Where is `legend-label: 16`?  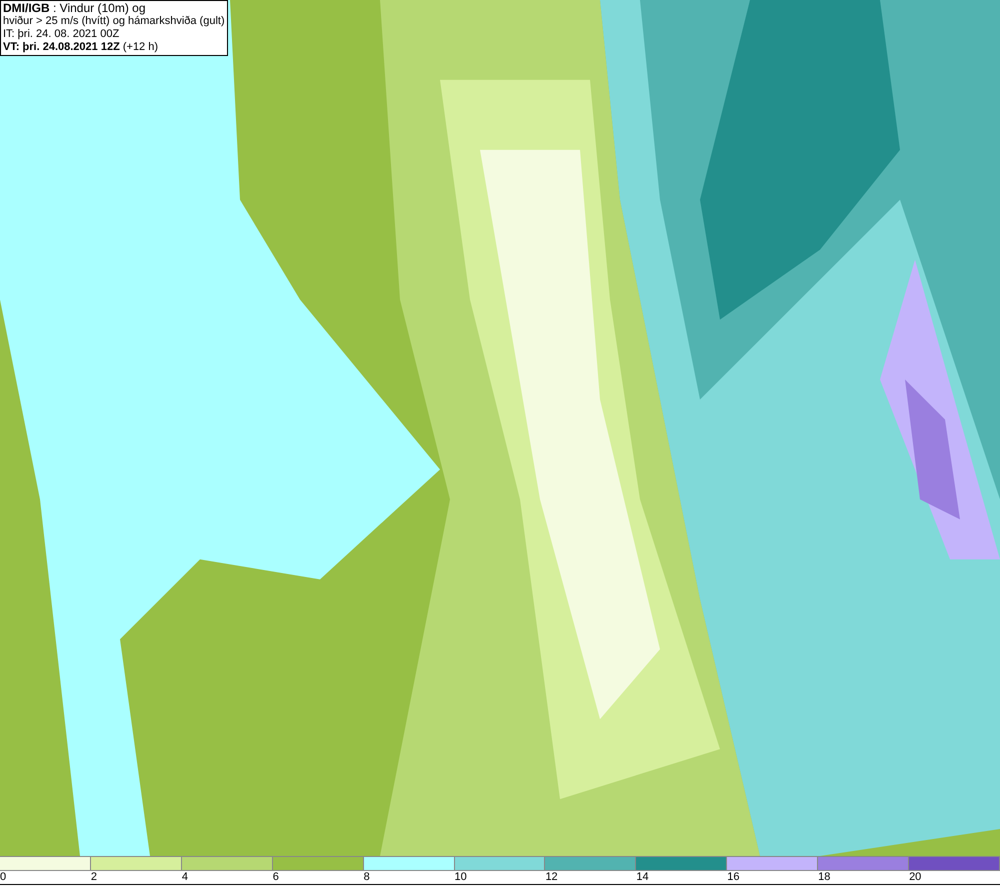 legend-label: 16 is located at coordinates (733, 877).